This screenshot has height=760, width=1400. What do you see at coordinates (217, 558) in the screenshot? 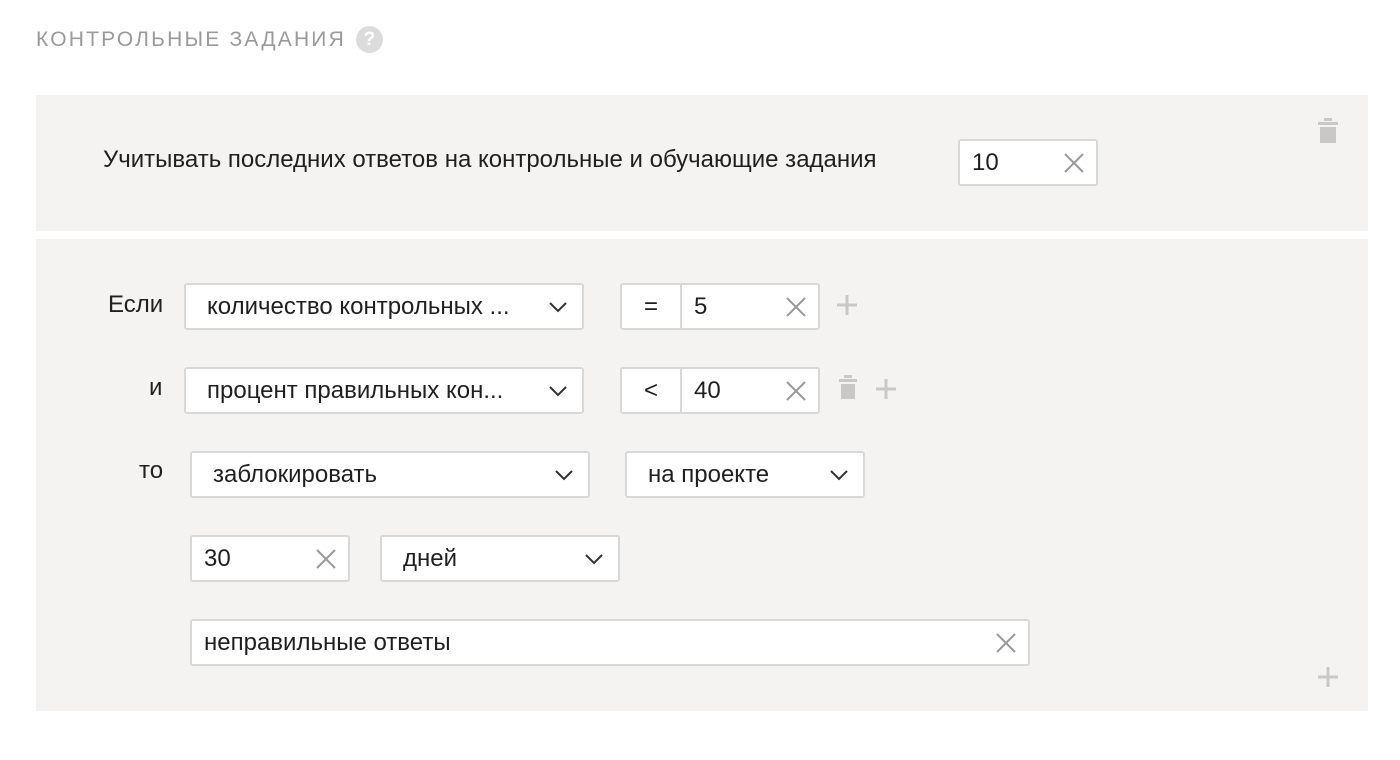
I see `duration-value: 30` at bounding box center [217, 558].